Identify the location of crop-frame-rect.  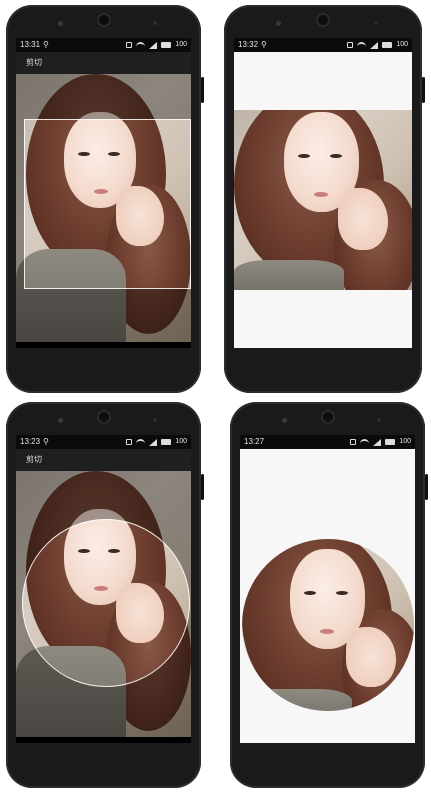
(107, 204).